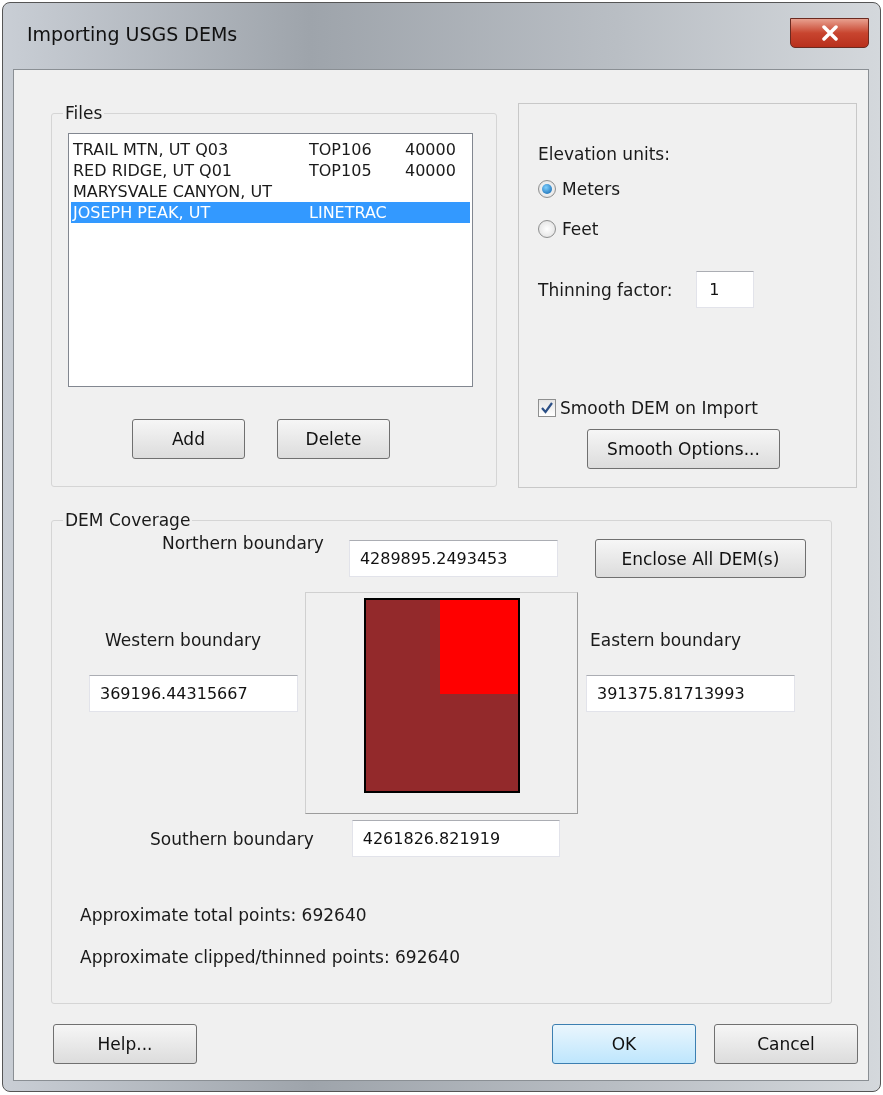  What do you see at coordinates (580, 228) in the screenshot?
I see `radio-label: Feet` at bounding box center [580, 228].